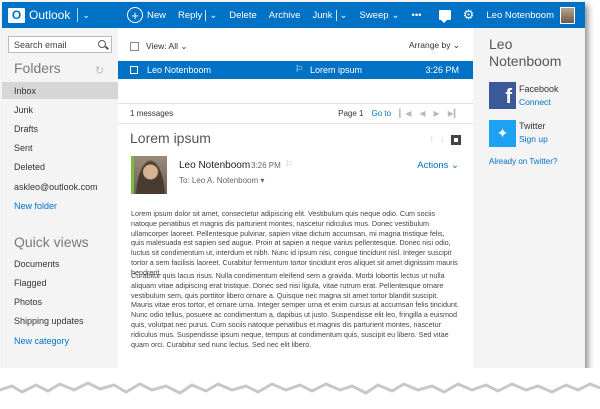 Image resolution: width=600 pixels, height=409 pixels. I want to click on new-button: + New, so click(146, 15).